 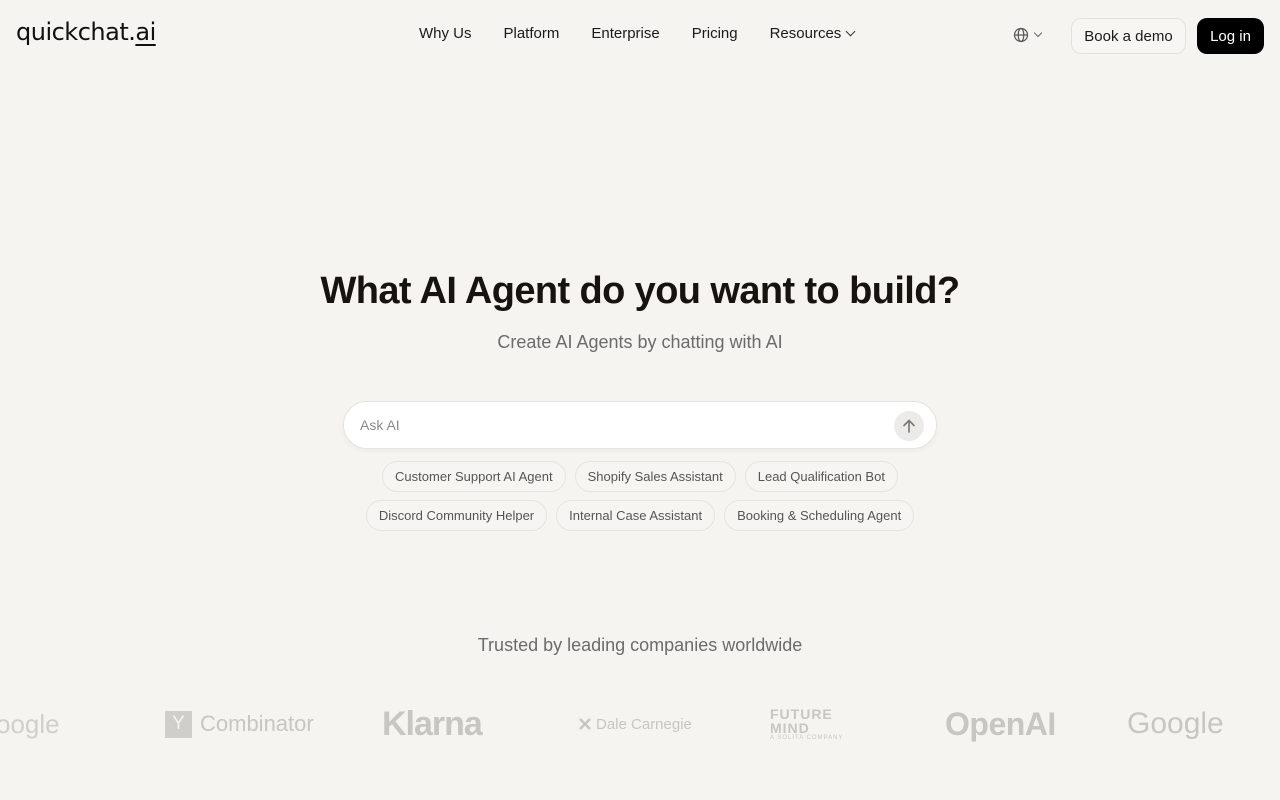 What do you see at coordinates (640, 342) in the screenshot?
I see `hero-subtitle: Create AI Agents by chatting with AI` at bounding box center [640, 342].